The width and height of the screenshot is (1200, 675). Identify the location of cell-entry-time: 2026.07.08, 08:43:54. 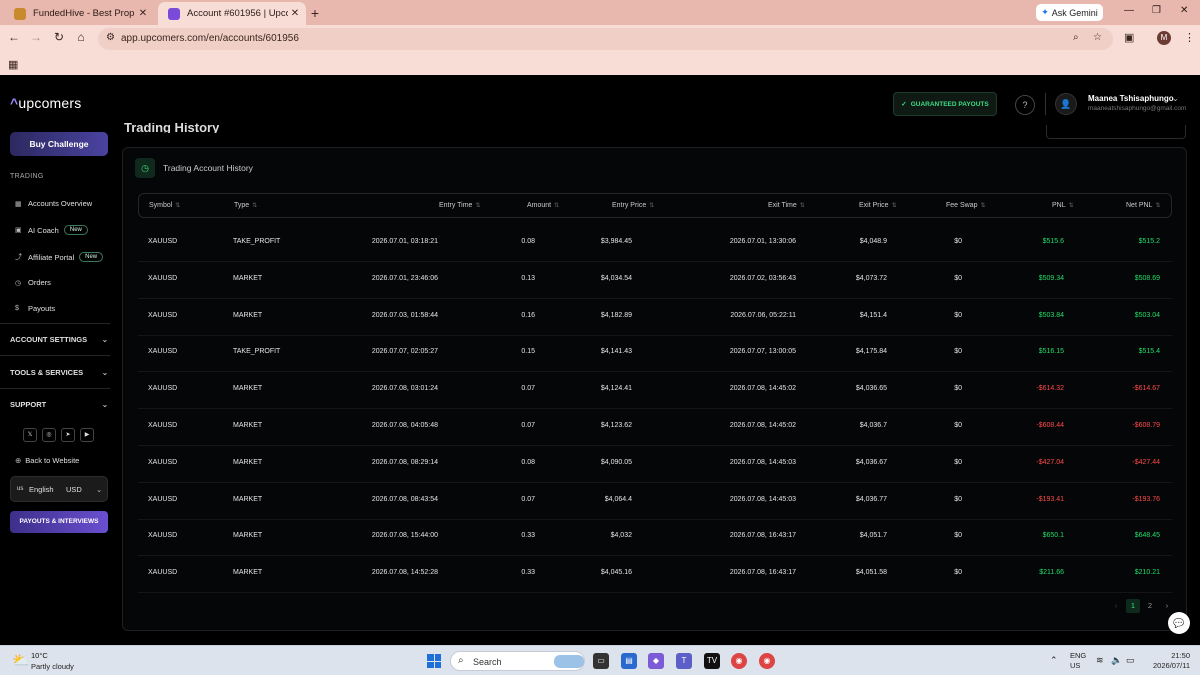
(404, 499).